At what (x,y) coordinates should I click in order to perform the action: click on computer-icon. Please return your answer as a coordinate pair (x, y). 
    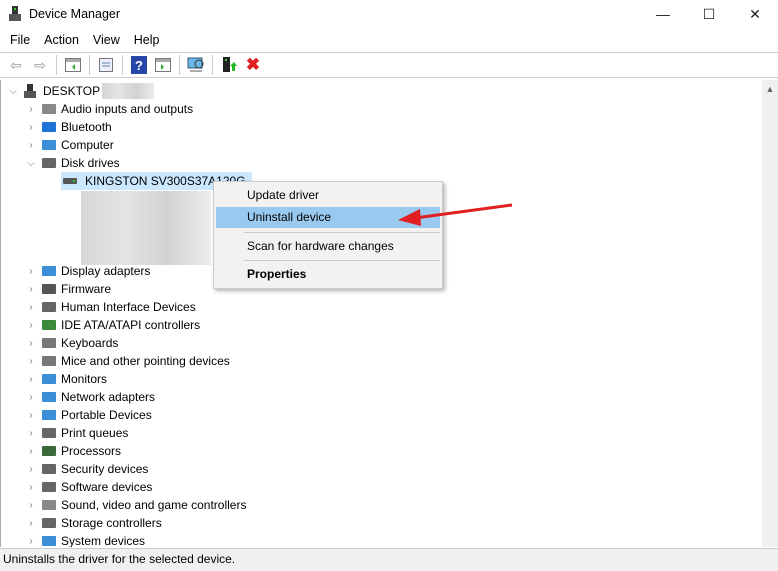
    Looking at the image, I should click on (49, 145).